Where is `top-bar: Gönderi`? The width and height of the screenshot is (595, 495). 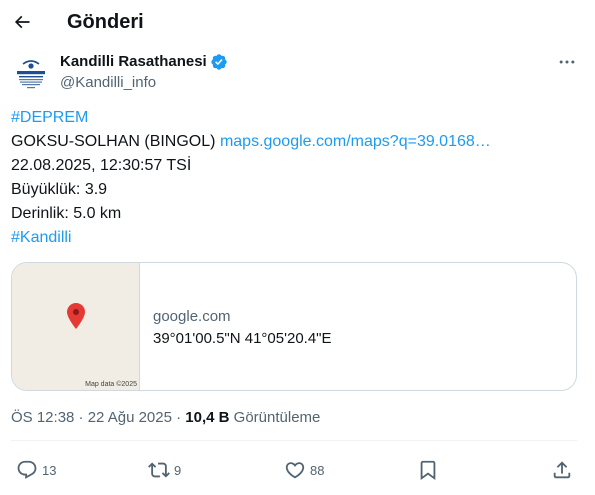 top-bar: Gönderi is located at coordinates (297, 22).